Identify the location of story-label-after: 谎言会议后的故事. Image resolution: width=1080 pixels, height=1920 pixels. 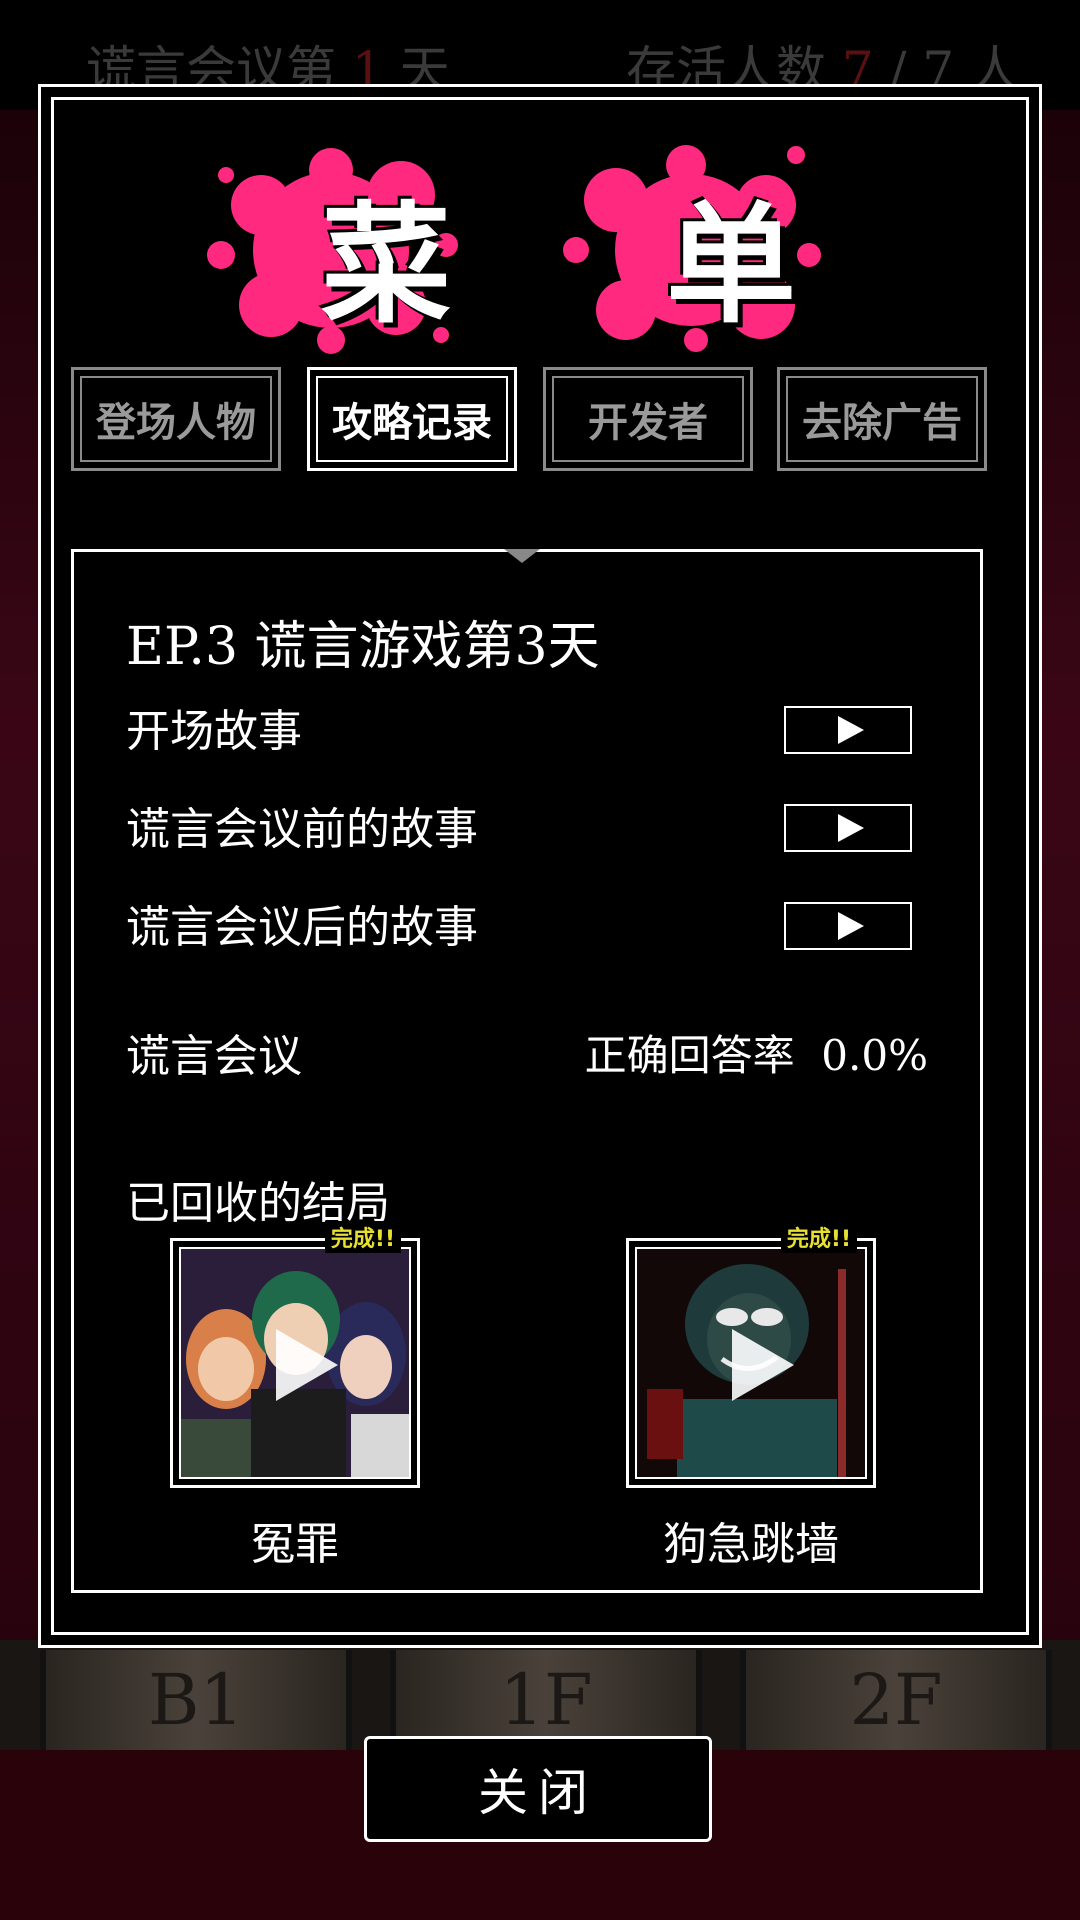
(302, 927).